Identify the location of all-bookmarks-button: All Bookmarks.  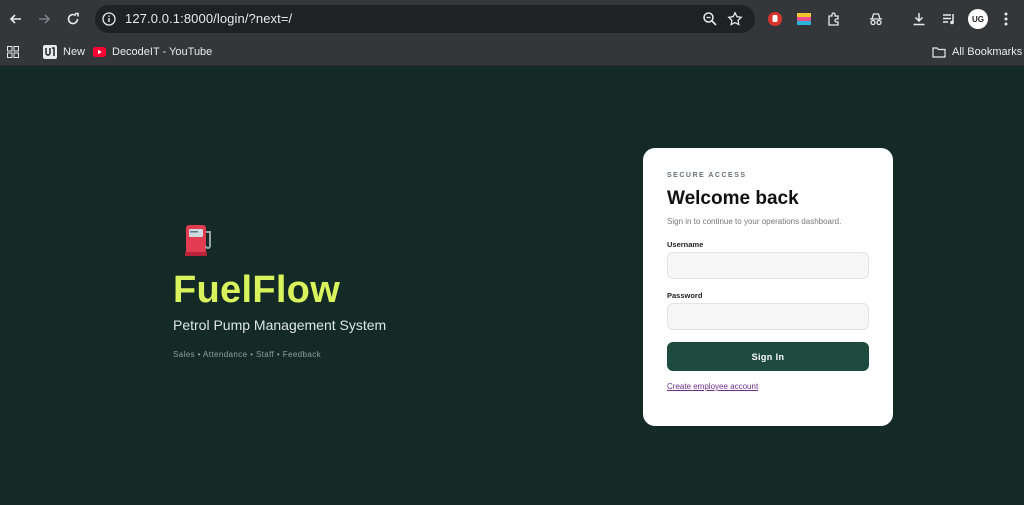
(977, 52).